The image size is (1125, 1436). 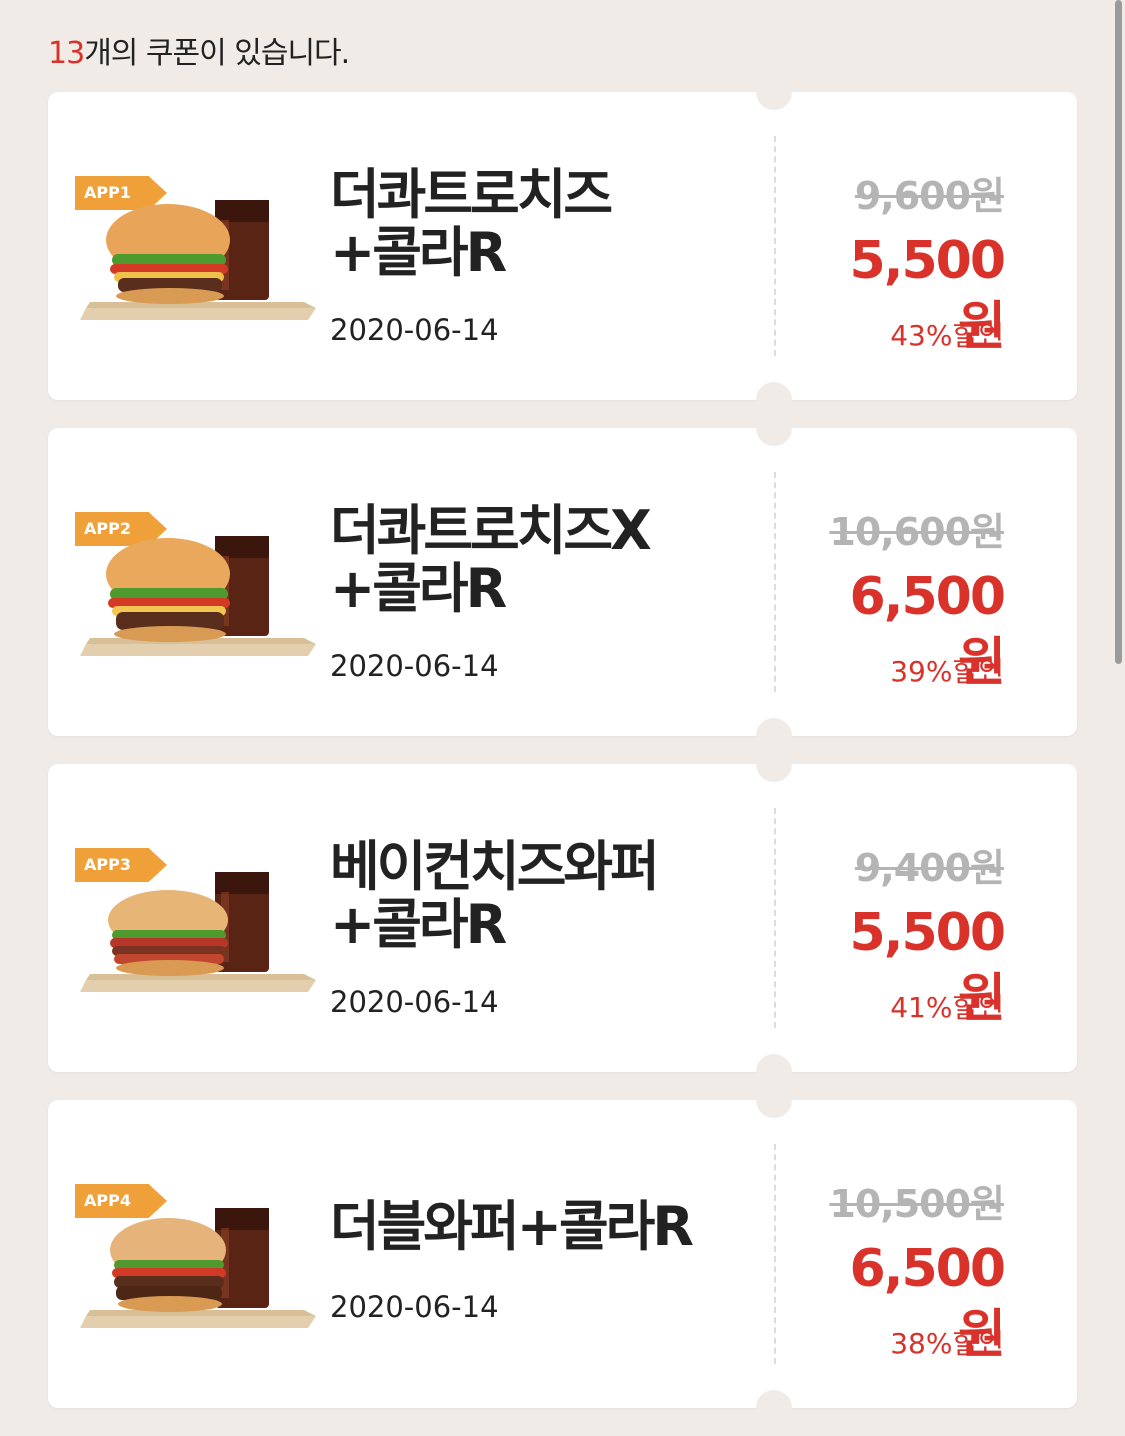 I want to click on discount-rate: 41%할인, so click(x=947, y=1007).